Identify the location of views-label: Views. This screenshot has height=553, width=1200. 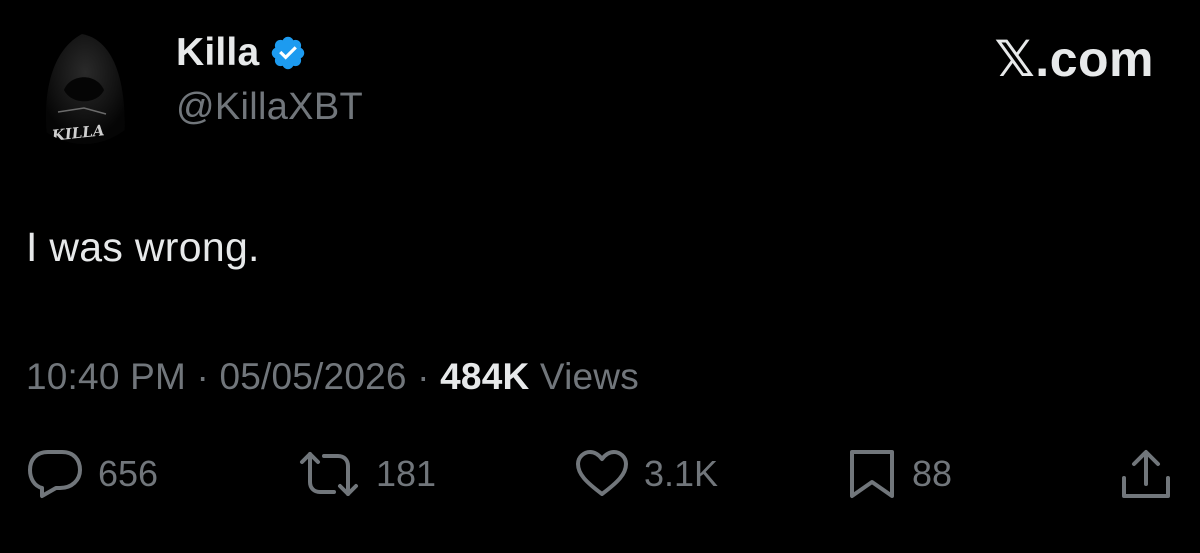
(589, 376).